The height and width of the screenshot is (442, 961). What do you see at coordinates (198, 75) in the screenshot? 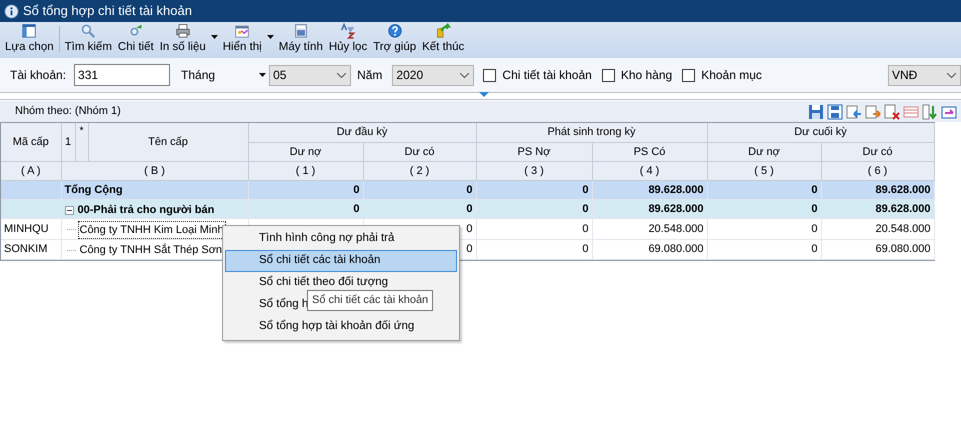
I see `field-label: Tháng` at bounding box center [198, 75].